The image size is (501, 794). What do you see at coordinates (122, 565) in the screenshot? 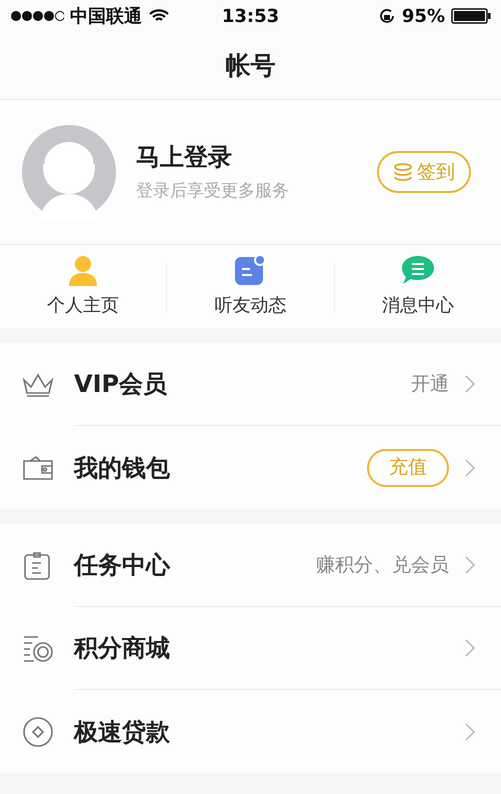
I see `row-label: 任务中心` at bounding box center [122, 565].